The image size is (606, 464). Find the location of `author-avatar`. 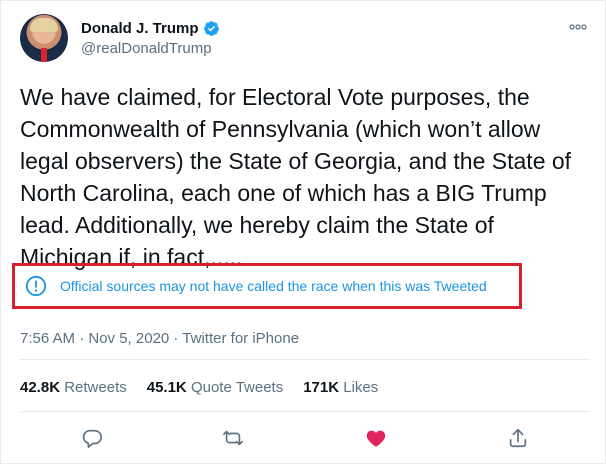

author-avatar is located at coordinates (44, 38).